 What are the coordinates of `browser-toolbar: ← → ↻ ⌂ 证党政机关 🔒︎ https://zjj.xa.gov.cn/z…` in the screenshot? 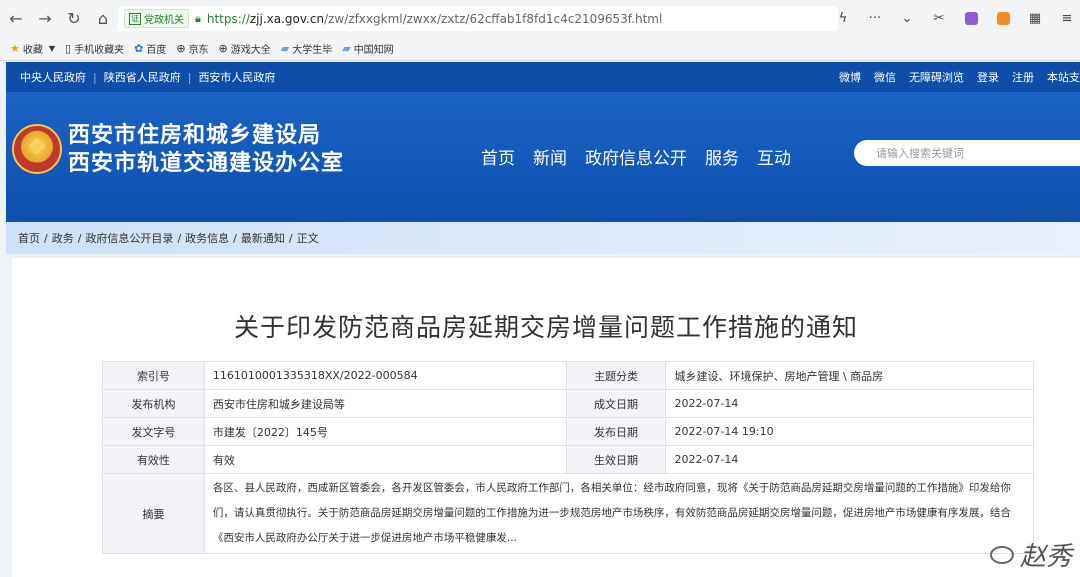 It's located at (540, 18).